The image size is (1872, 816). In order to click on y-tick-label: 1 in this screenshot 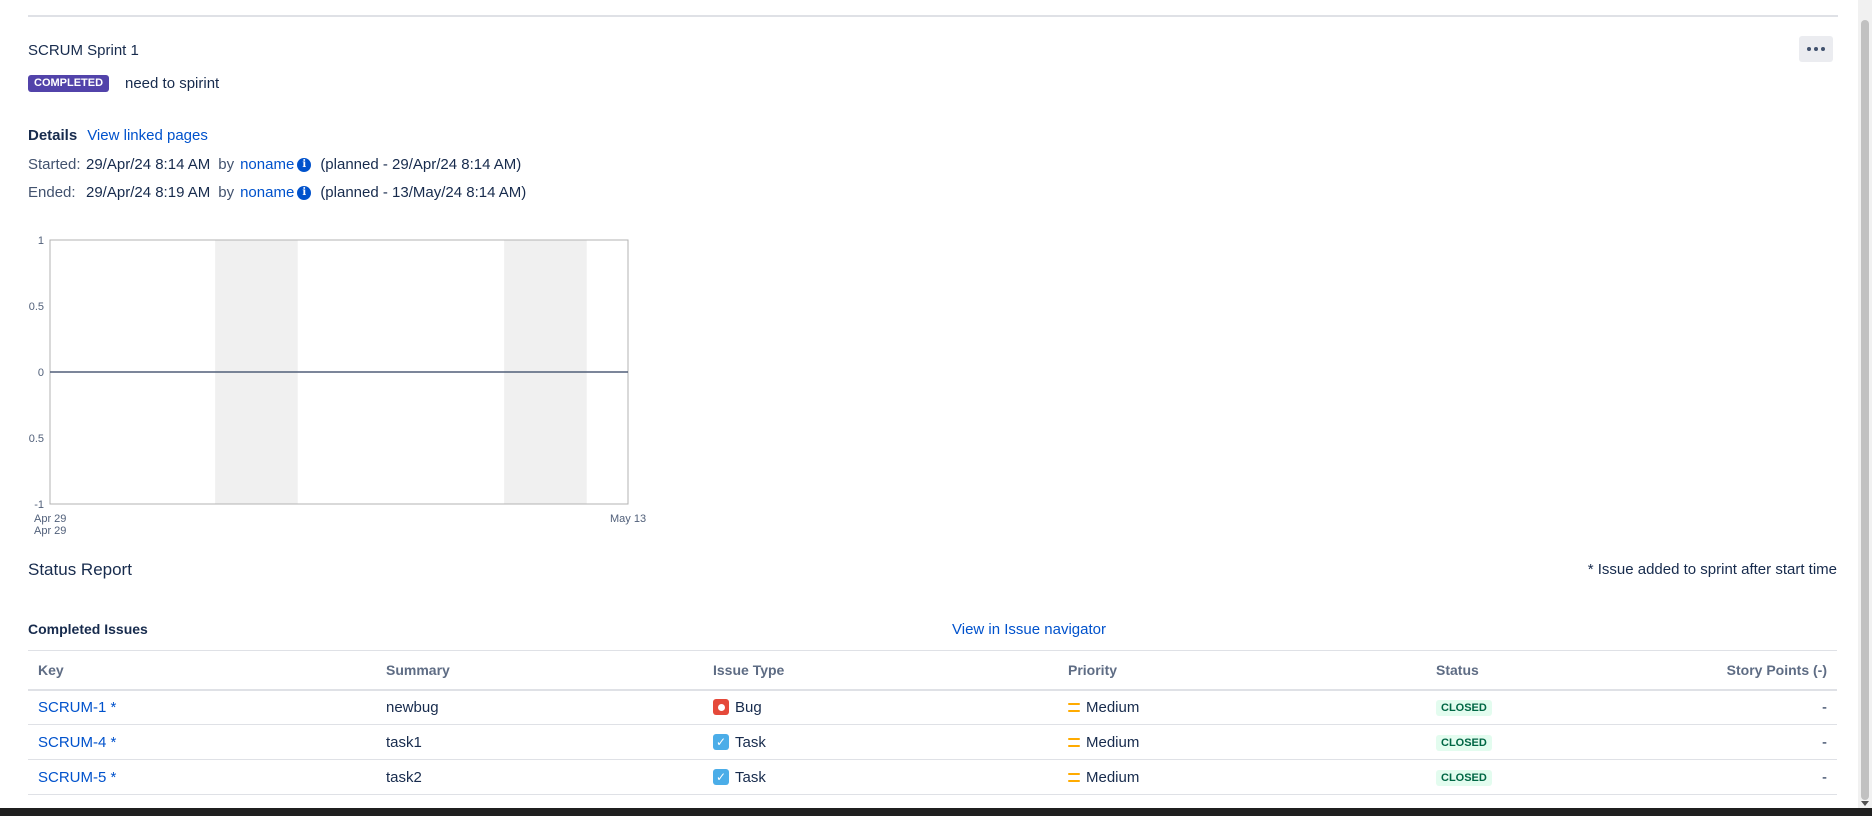, I will do `click(41, 241)`.